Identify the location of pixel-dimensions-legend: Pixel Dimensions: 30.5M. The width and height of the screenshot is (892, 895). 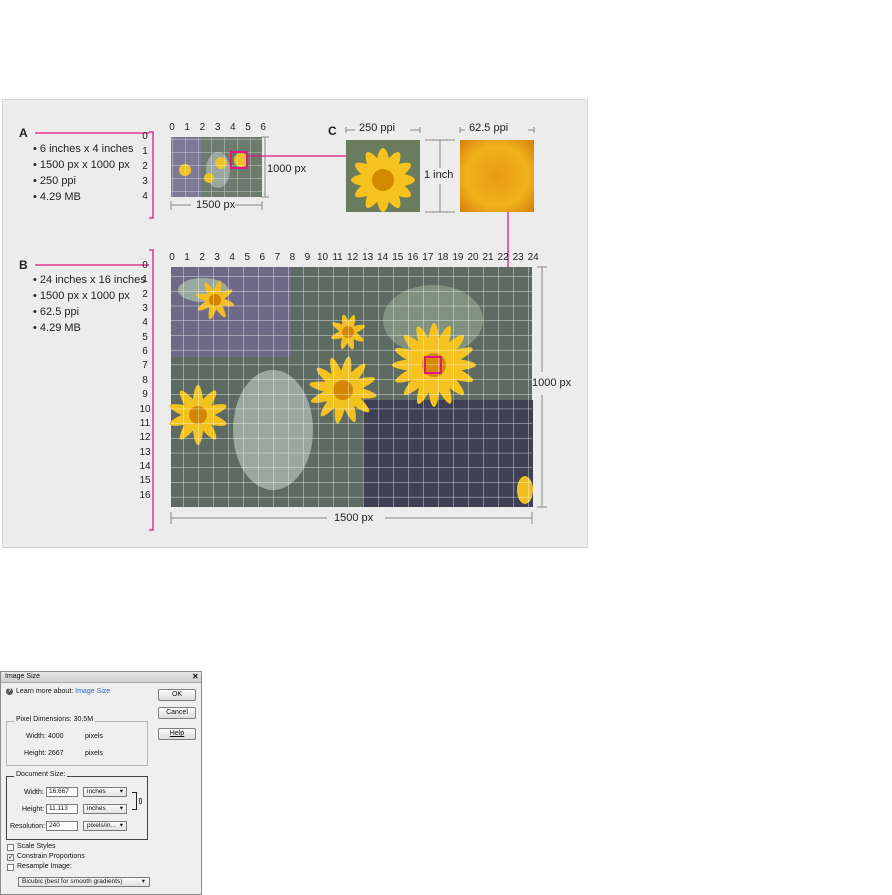
(55, 719).